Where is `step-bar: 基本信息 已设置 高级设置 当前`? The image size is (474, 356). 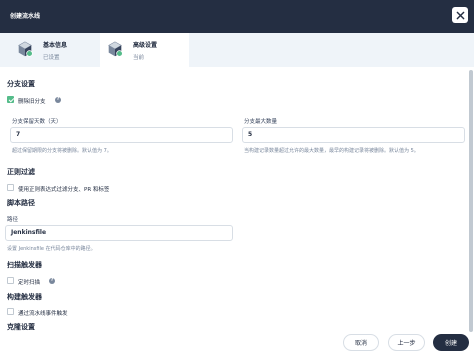
step-bar: 基本信息 已设置 高级设置 当前 is located at coordinates (237, 50).